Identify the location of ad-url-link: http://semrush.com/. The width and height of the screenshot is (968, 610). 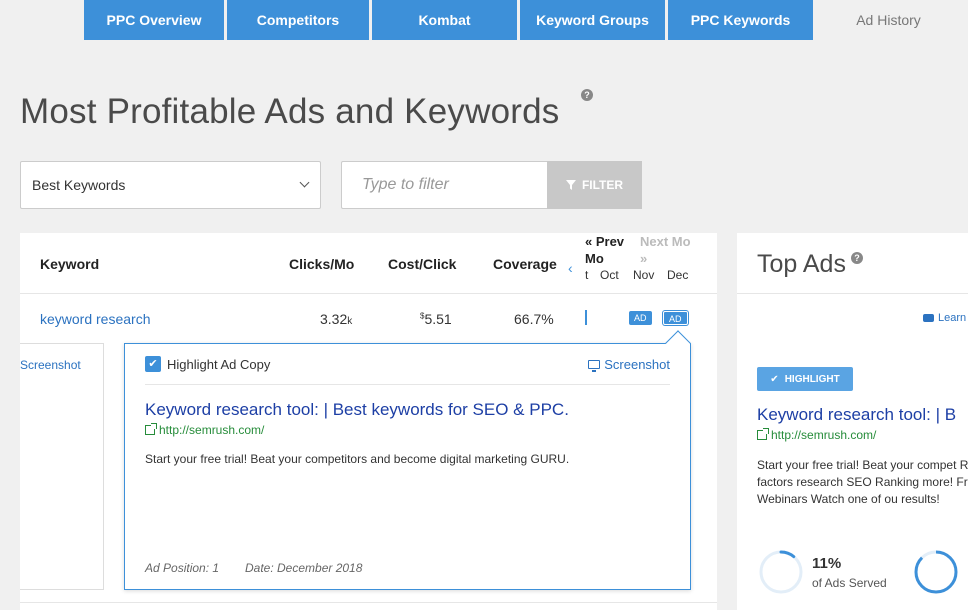
(204, 430).